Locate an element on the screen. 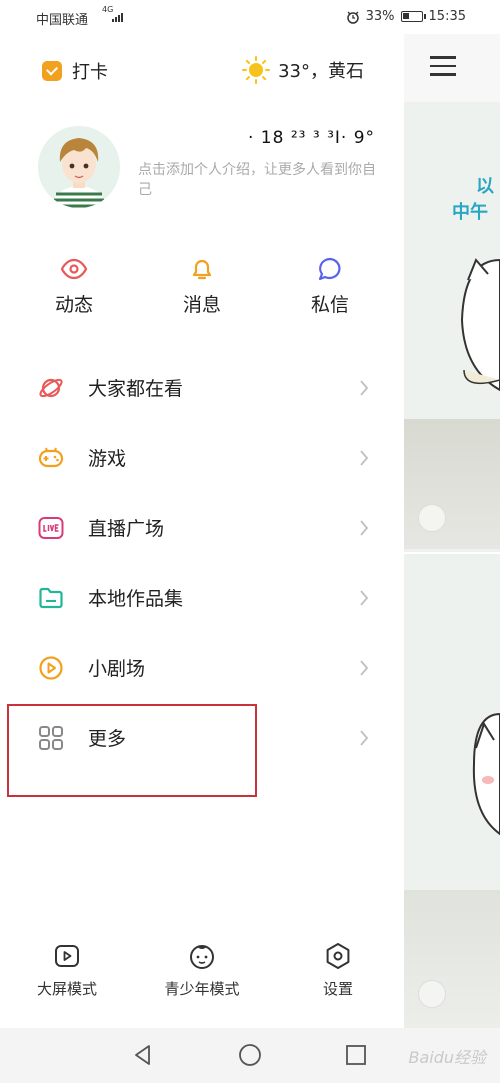  back-icon is located at coordinates (143, 1055).